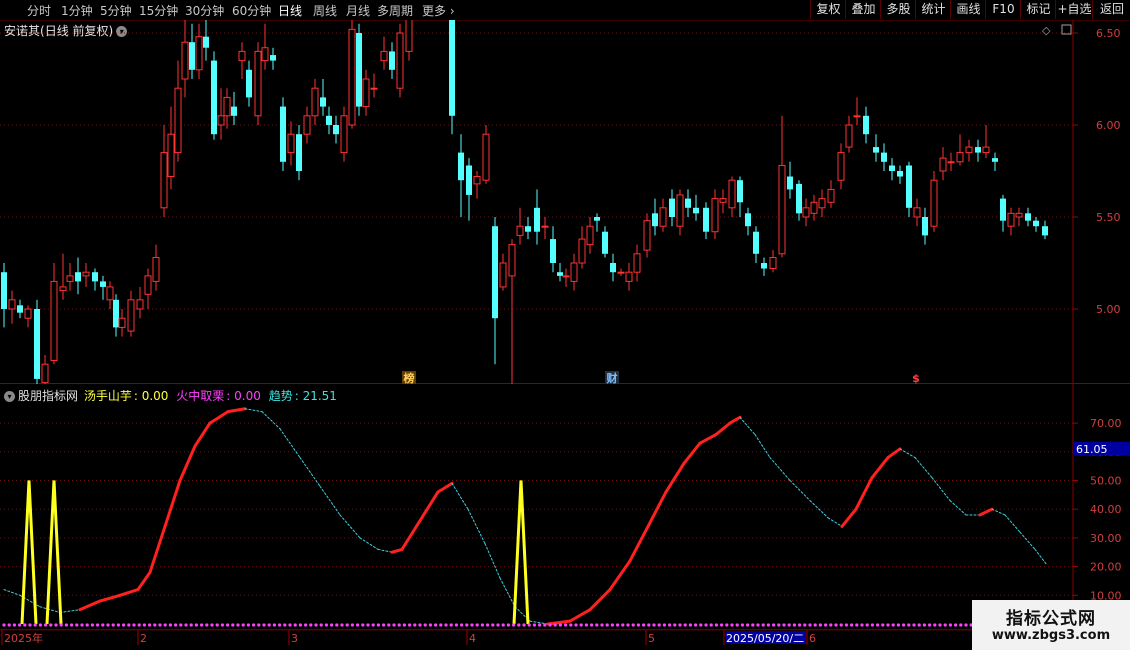 This screenshot has width=1130, height=650. I want to click on period-tab-6: 日线, so click(290, 10).